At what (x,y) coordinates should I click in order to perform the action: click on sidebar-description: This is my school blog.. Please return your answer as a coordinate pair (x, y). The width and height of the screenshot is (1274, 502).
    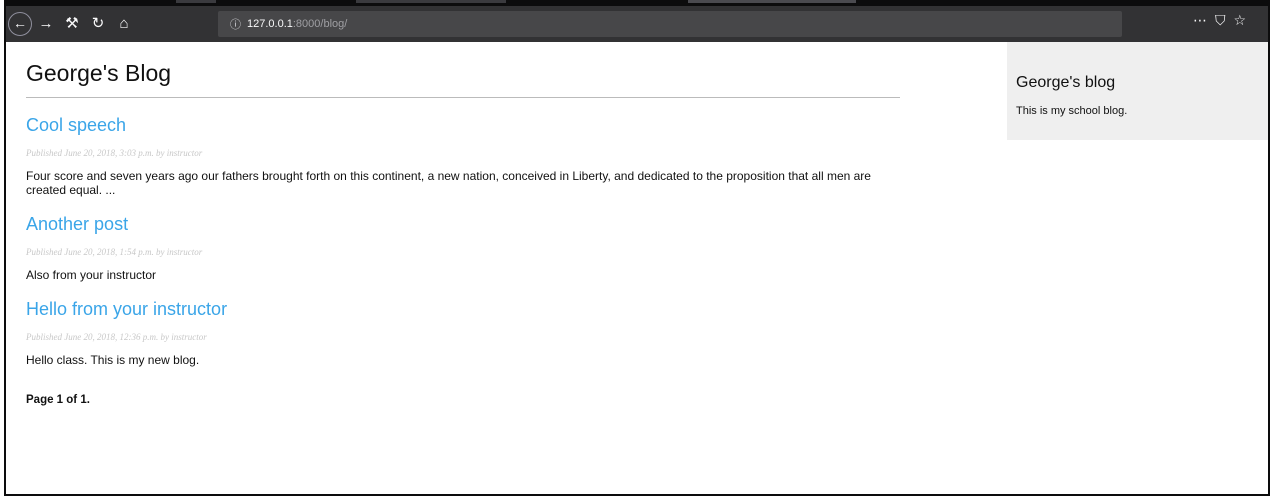
    Looking at the image, I should click on (1072, 111).